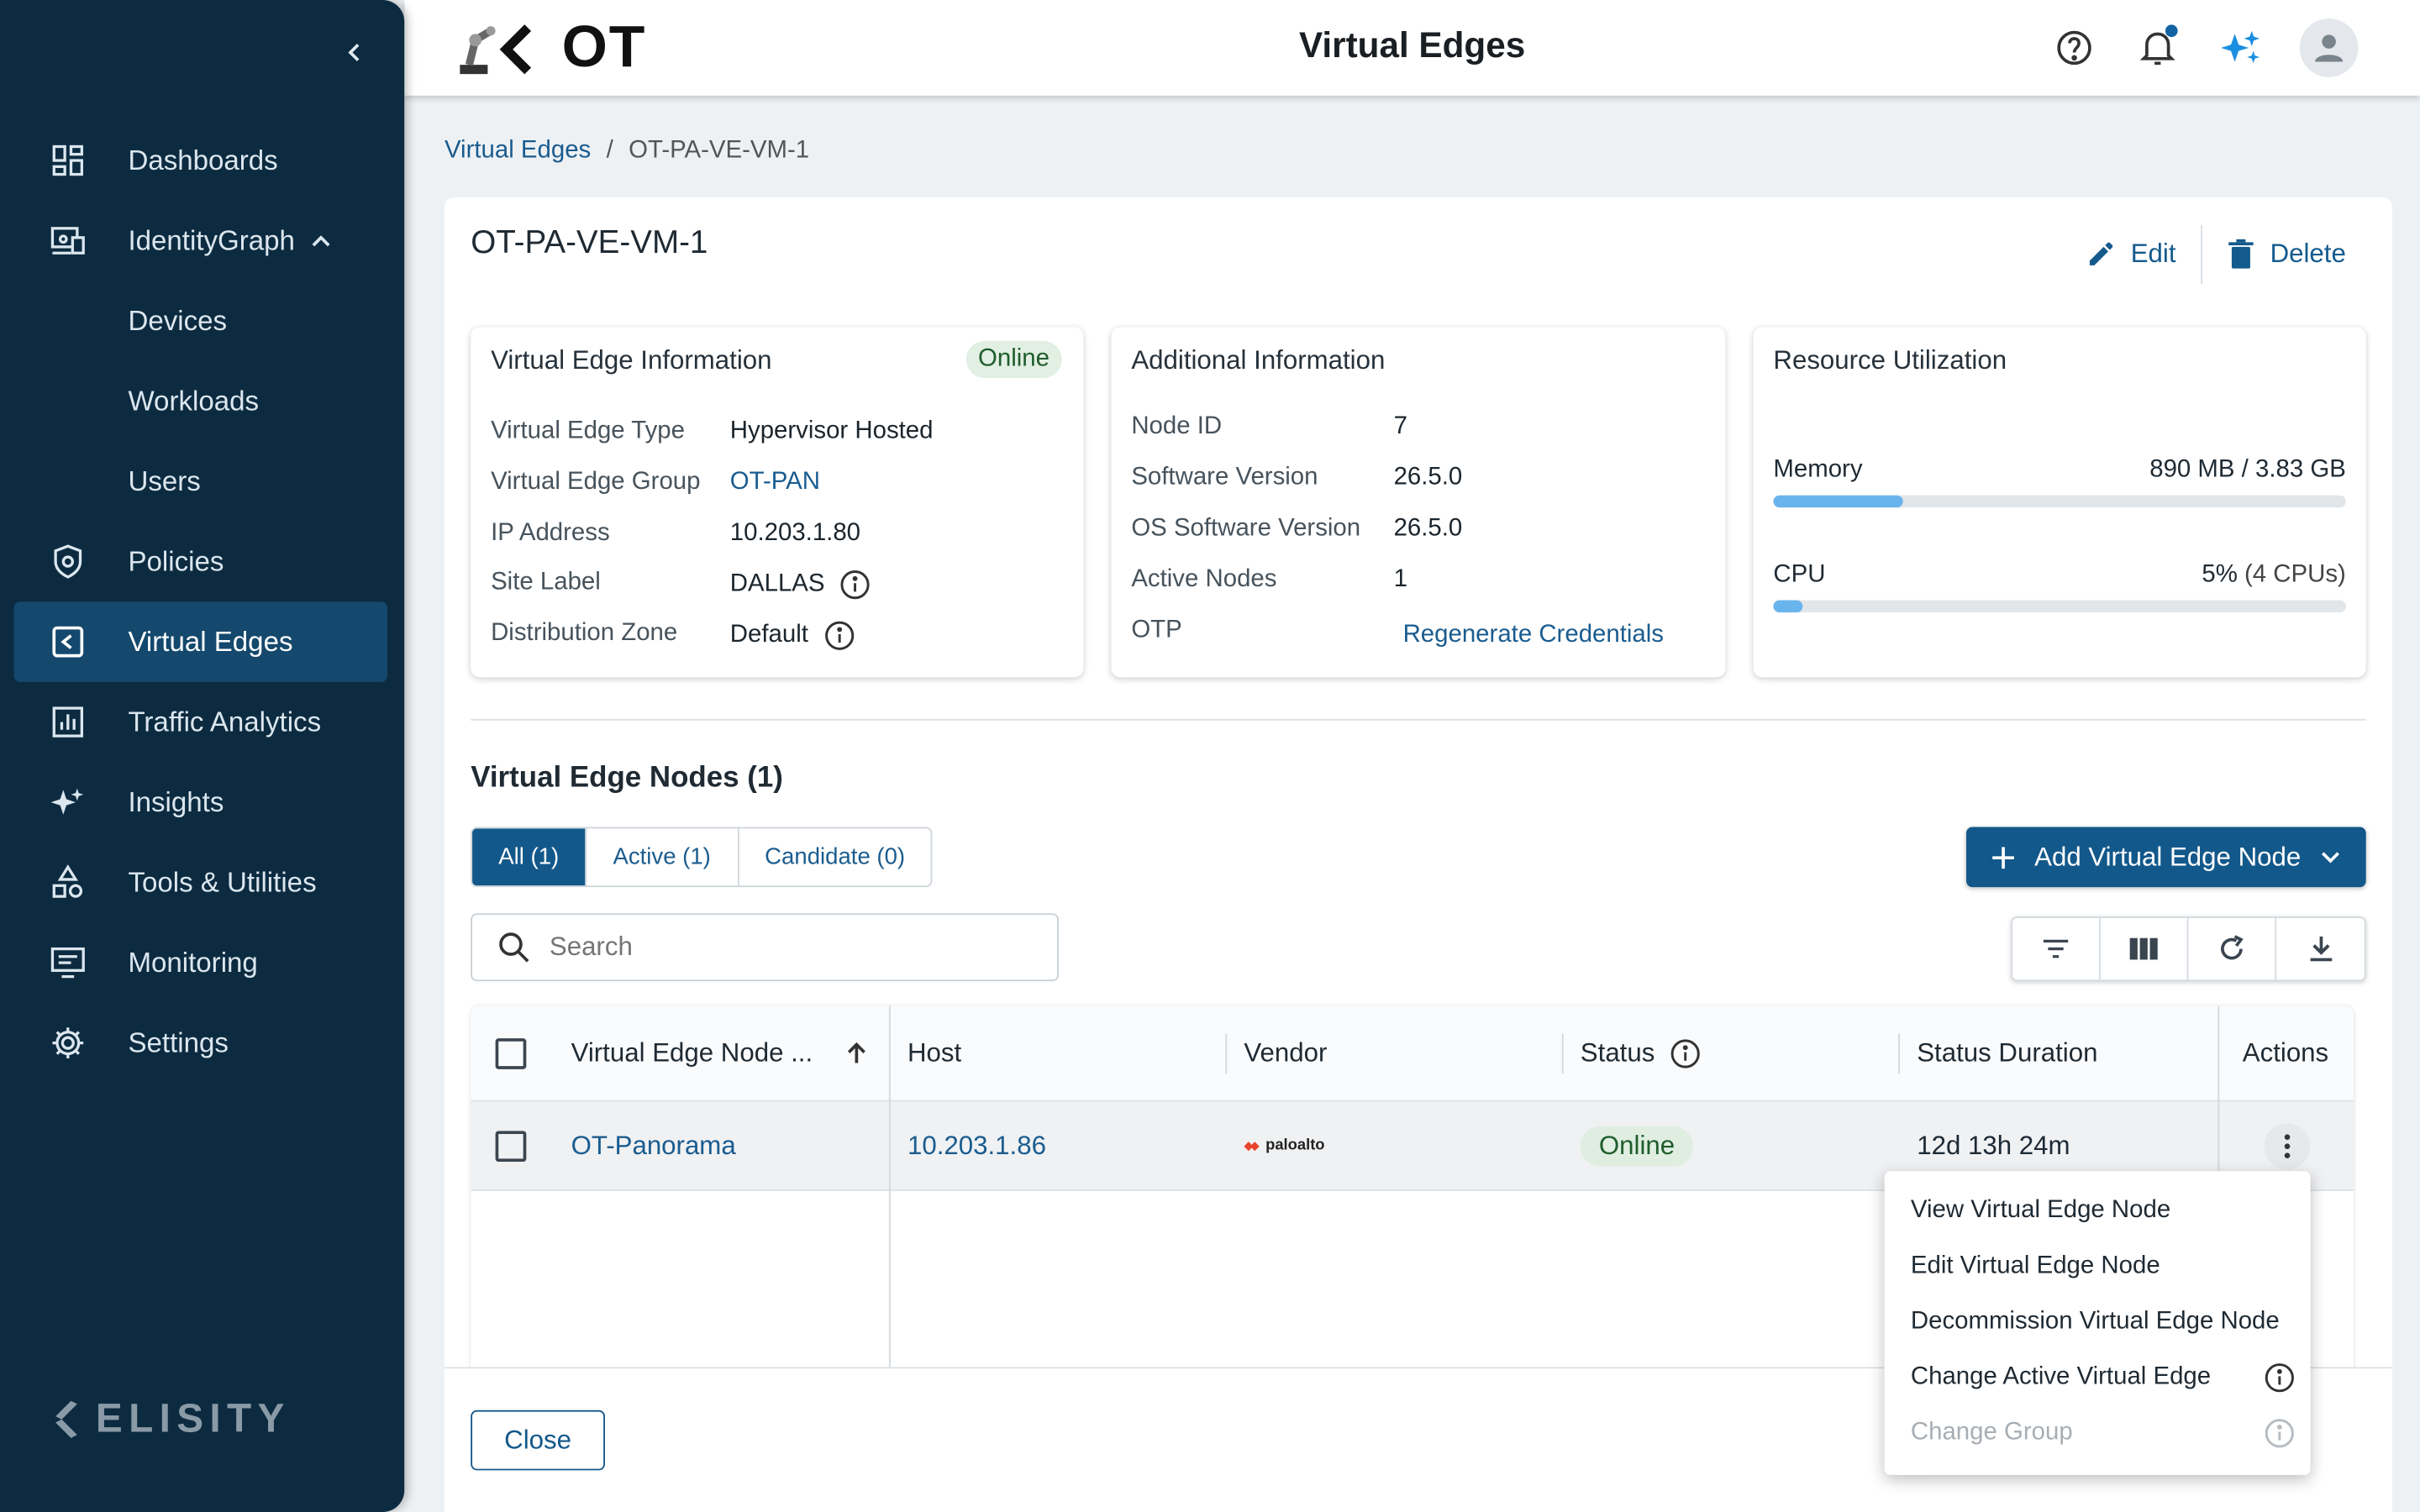 The width and height of the screenshot is (2420, 1512). Describe the element at coordinates (1533, 635) in the screenshot. I see `regenerate-credentials-link: Regenerate Credentials` at that location.